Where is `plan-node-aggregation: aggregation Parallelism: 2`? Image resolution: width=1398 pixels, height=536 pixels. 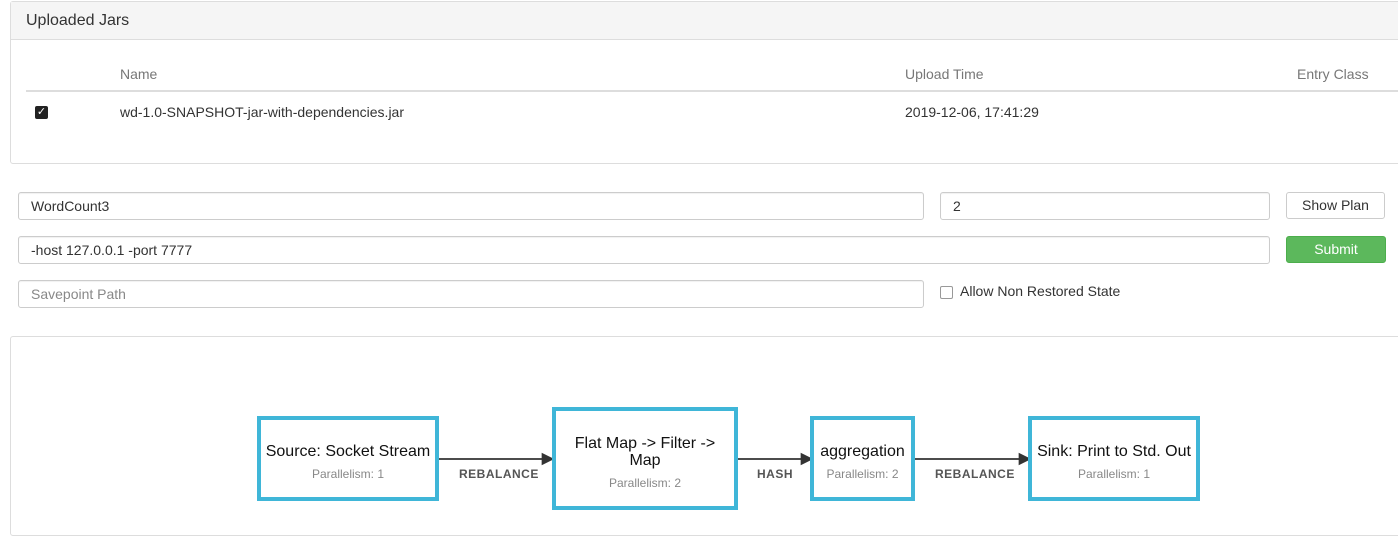 plan-node-aggregation: aggregation Parallelism: 2 is located at coordinates (862, 458).